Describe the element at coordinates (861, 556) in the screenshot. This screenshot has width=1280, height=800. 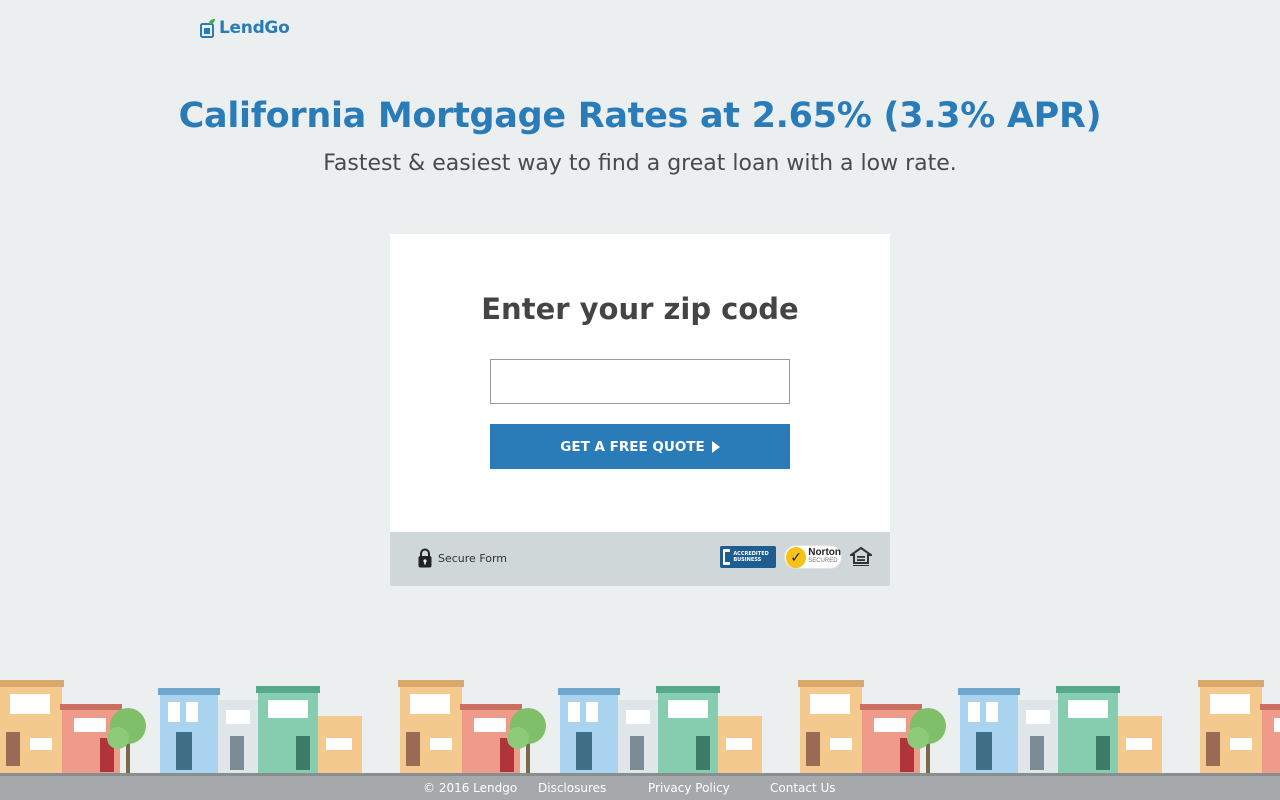
I see `equal-housing-opportunity-icon` at that location.